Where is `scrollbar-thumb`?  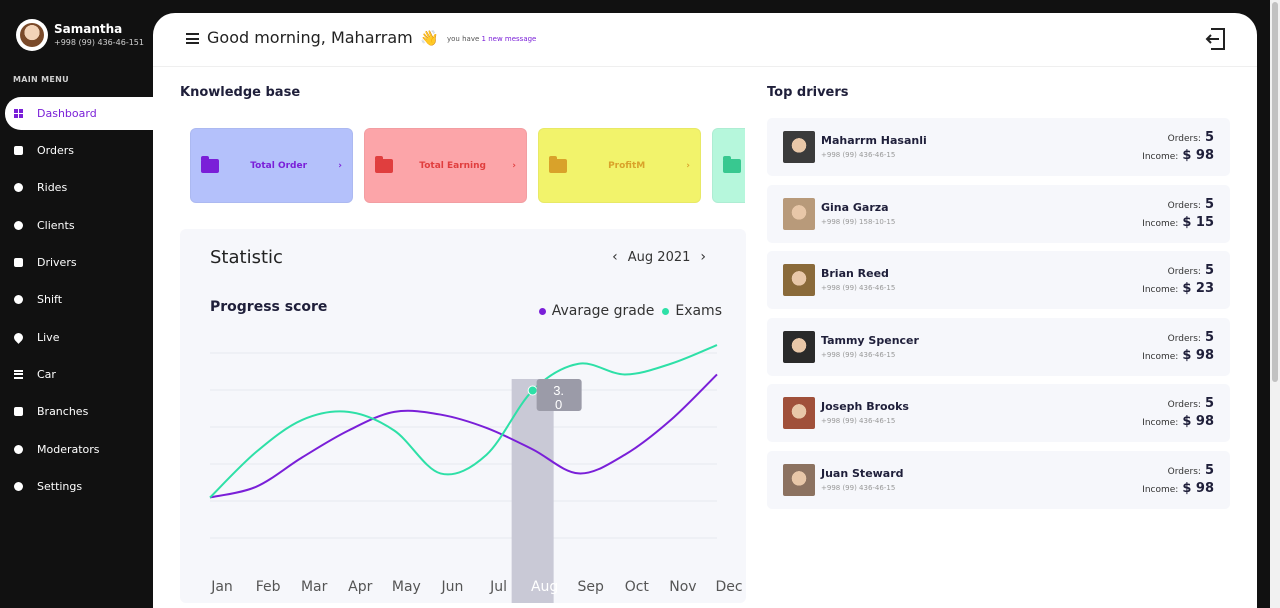
scrollbar-thumb is located at coordinates (1275, 192).